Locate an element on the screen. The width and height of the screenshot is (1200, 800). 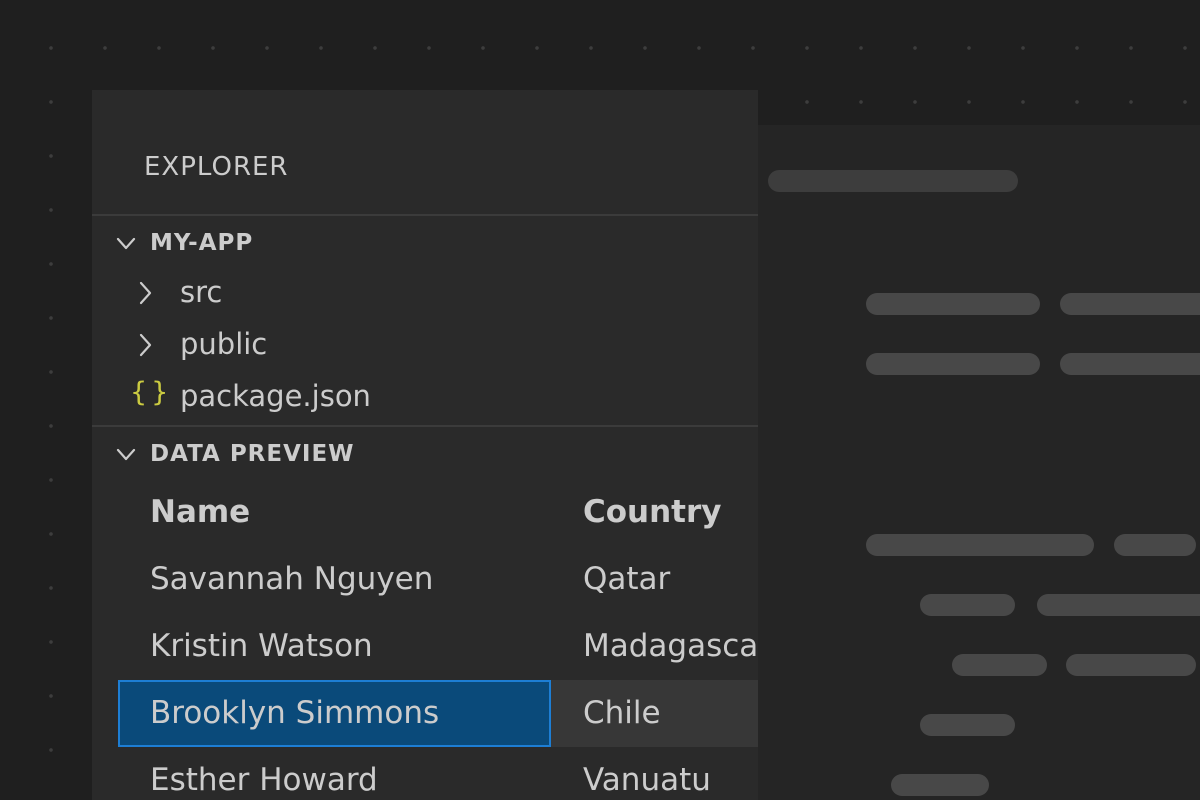
explorer-title: EXPLORER is located at coordinates (216, 167).